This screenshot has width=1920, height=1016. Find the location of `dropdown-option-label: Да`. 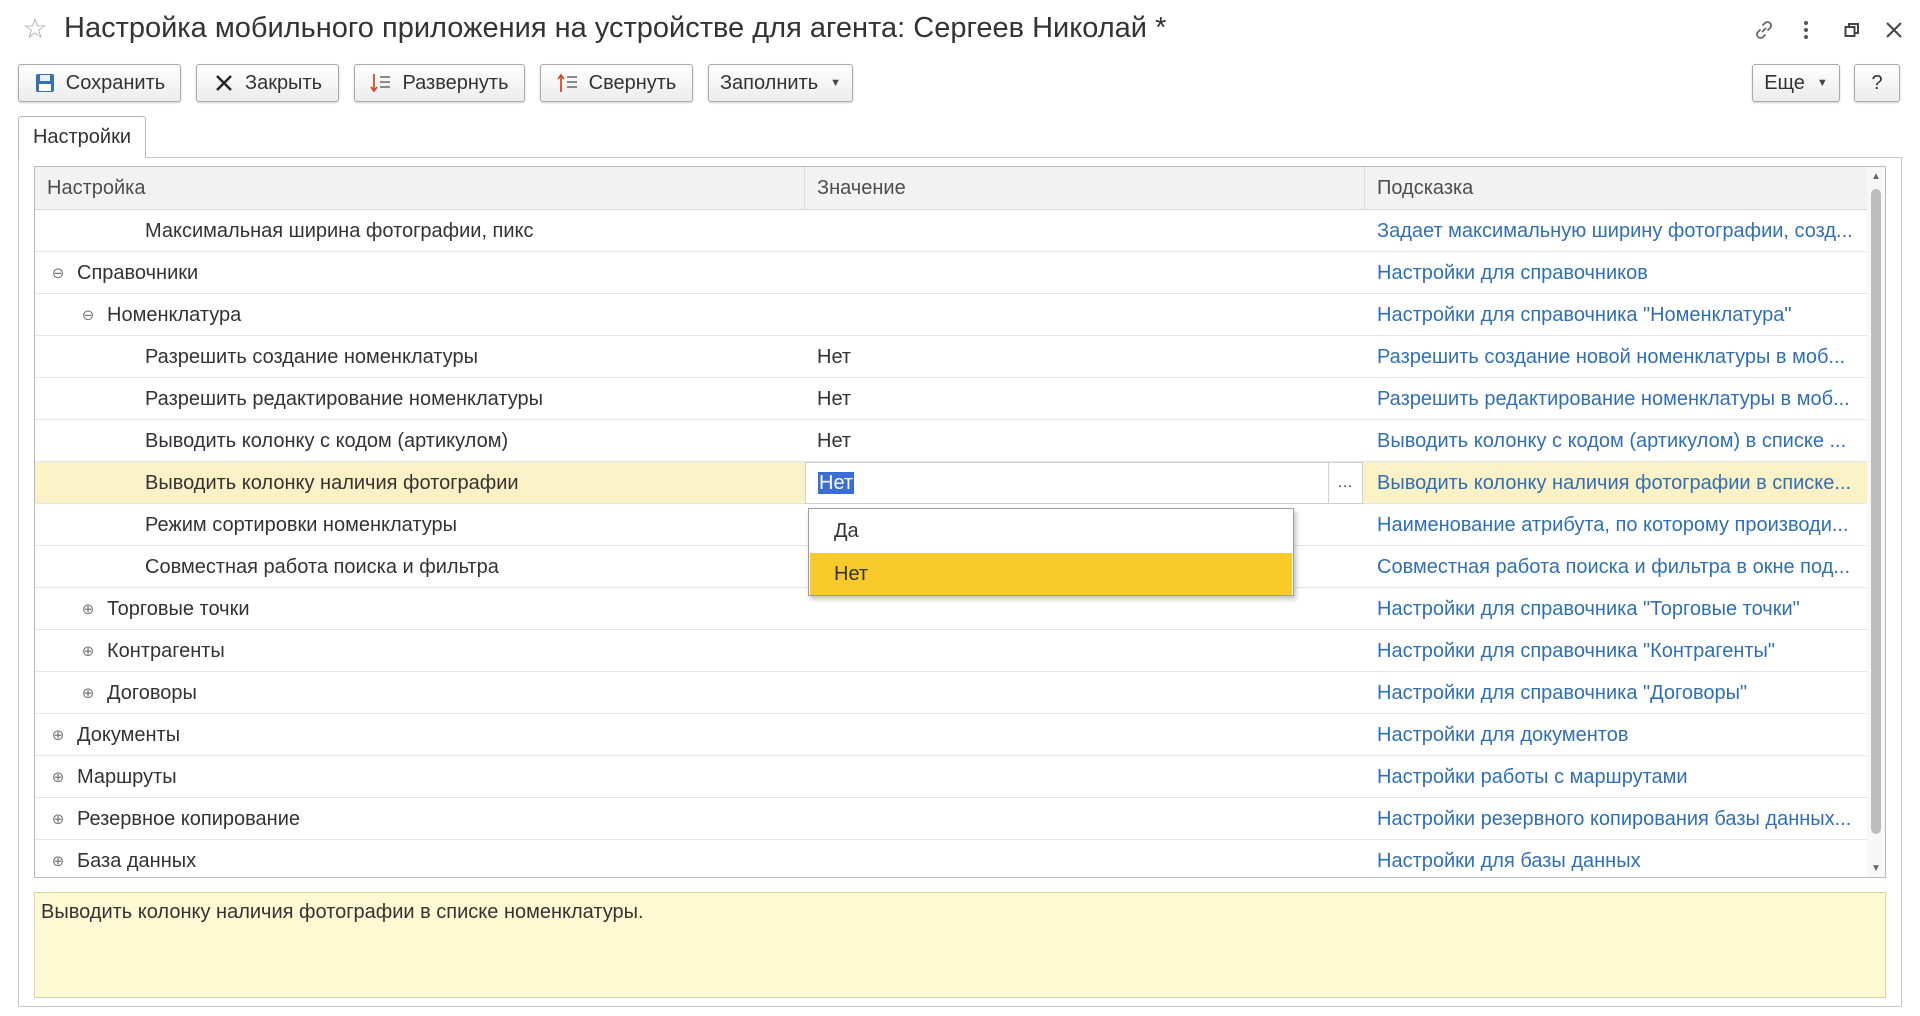

dropdown-option-label: Да is located at coordinates (846, 530).